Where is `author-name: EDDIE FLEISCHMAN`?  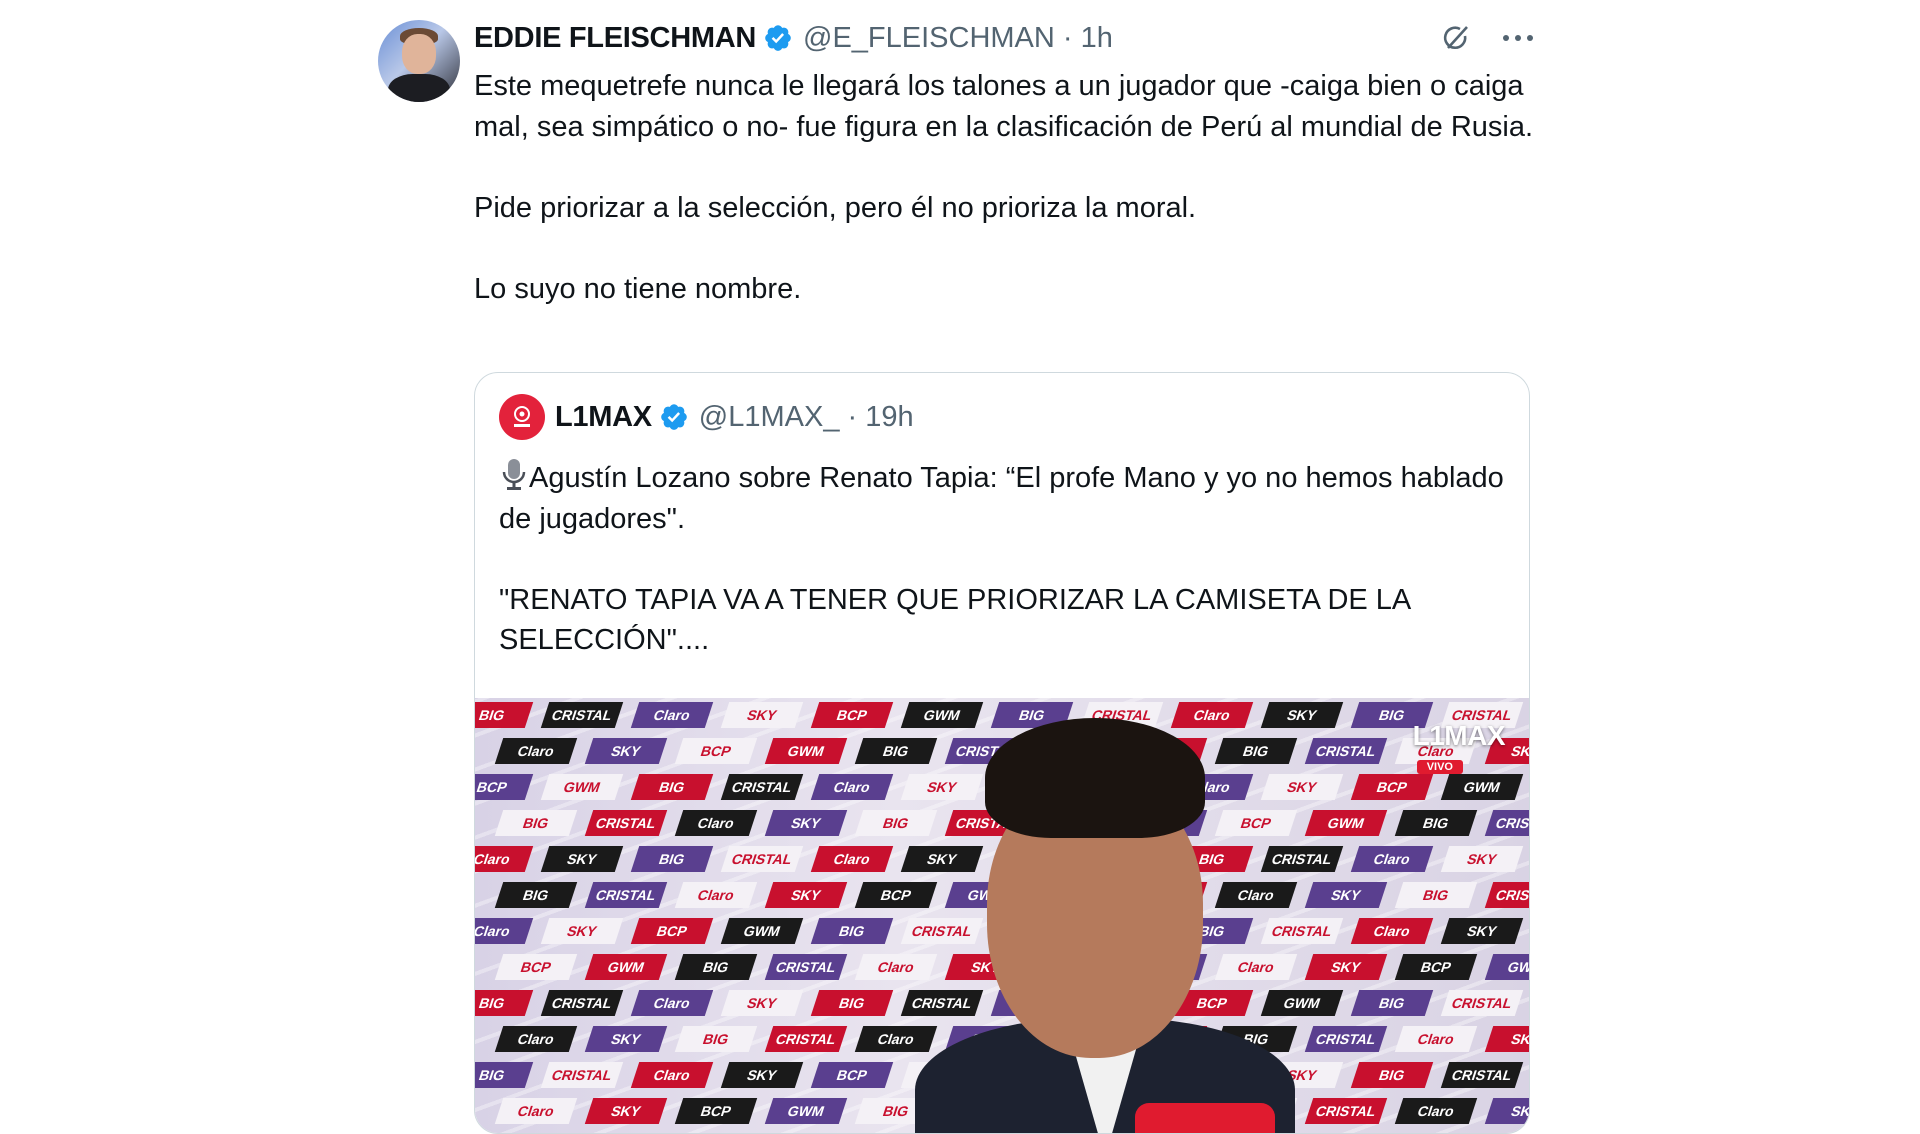
author-name: EDDIE FLEISCHMAN is located at coordinates (615, 38).